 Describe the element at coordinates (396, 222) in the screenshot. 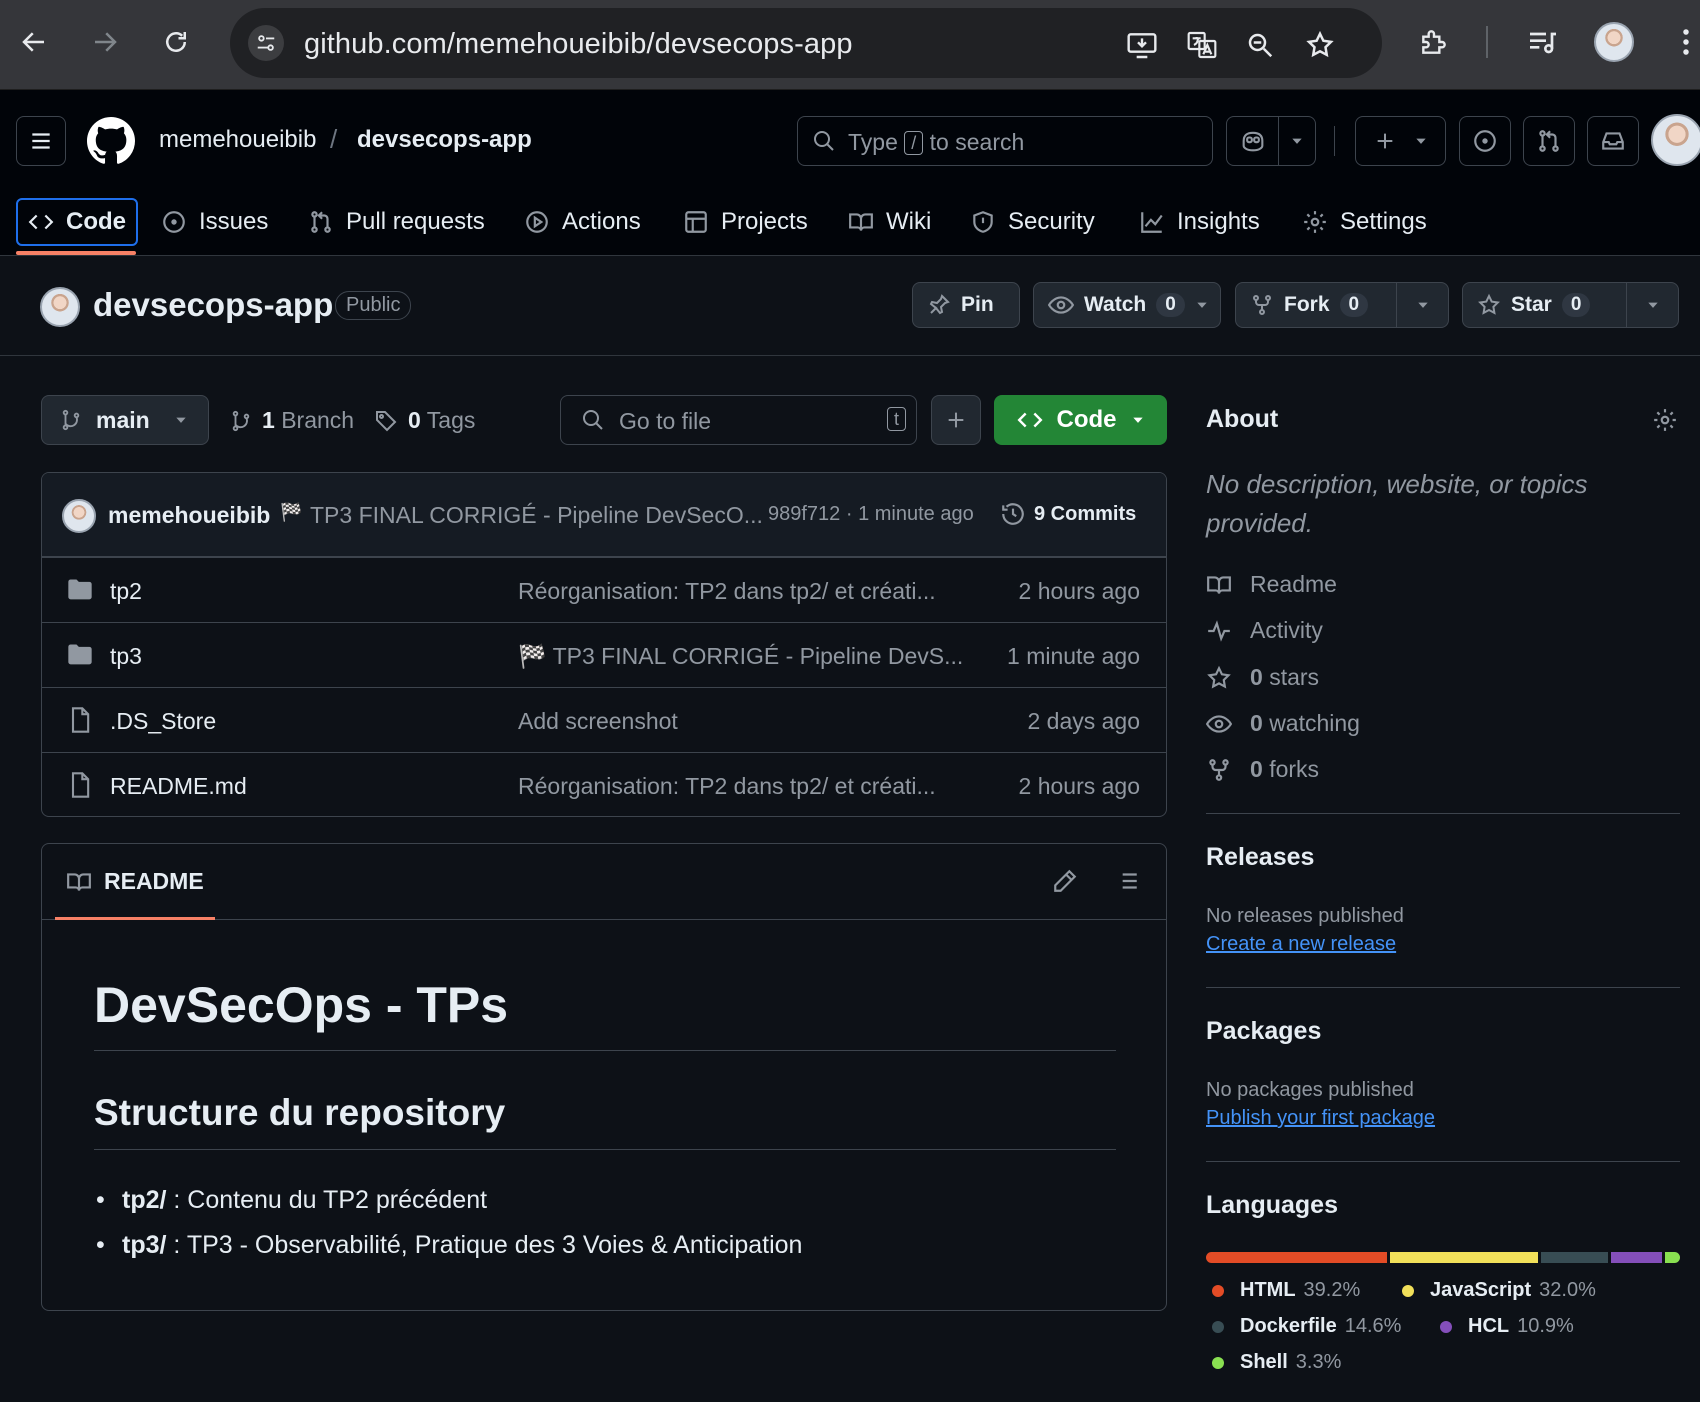

I see `tab-pull-requests: Pull requests` at that location.